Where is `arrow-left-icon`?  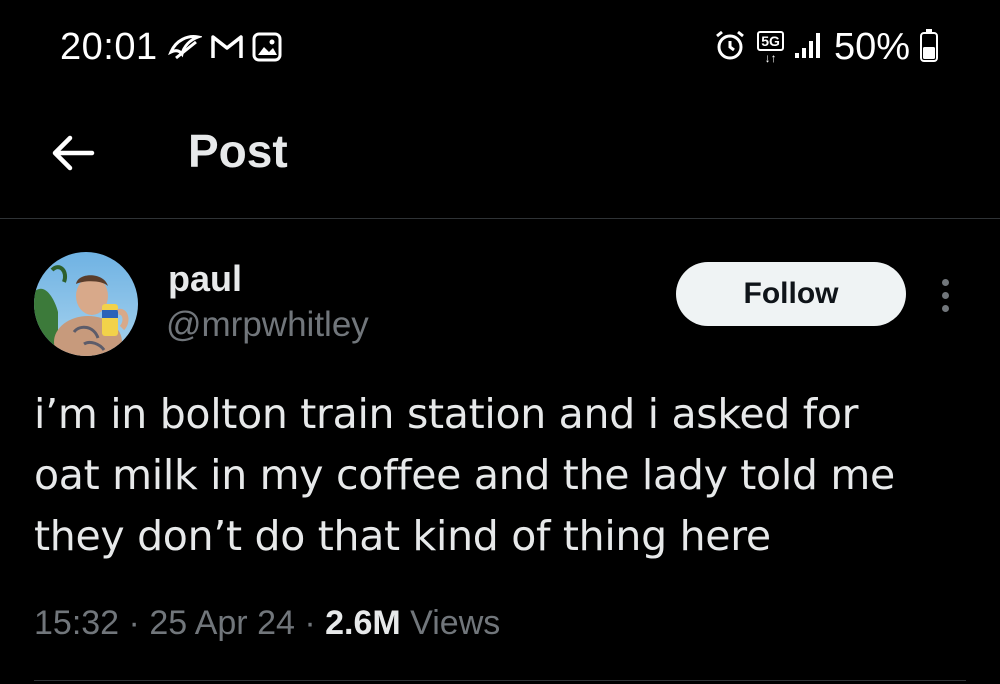 arrow-left-icon is located at coordinates (73, 153).